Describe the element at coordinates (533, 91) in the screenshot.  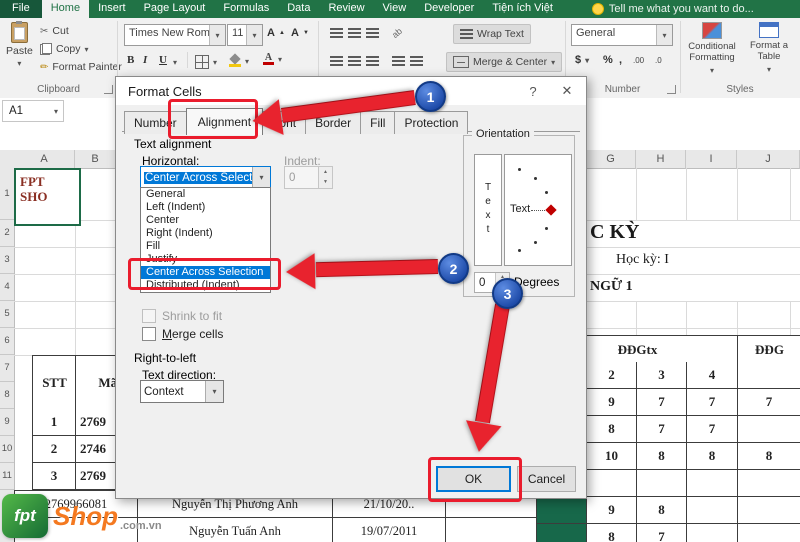
I see `dialog-help-button: ?` at that location.